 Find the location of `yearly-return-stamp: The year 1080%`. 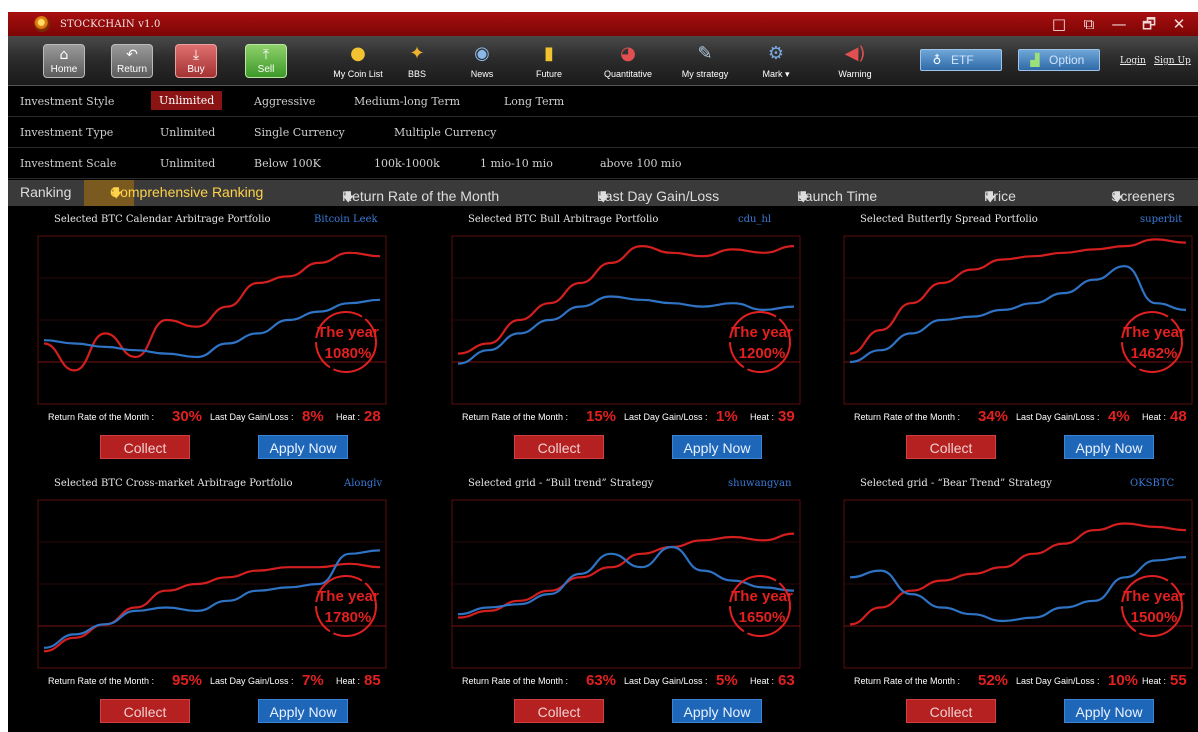

yearly-return-stamp: The year 1080% is located at coordinates (347, 342).